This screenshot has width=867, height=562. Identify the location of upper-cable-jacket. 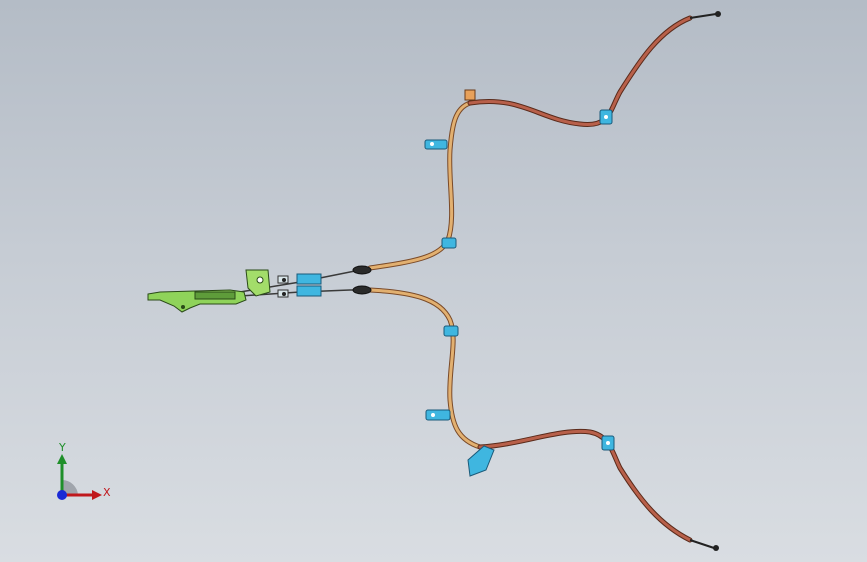
(580, 71).